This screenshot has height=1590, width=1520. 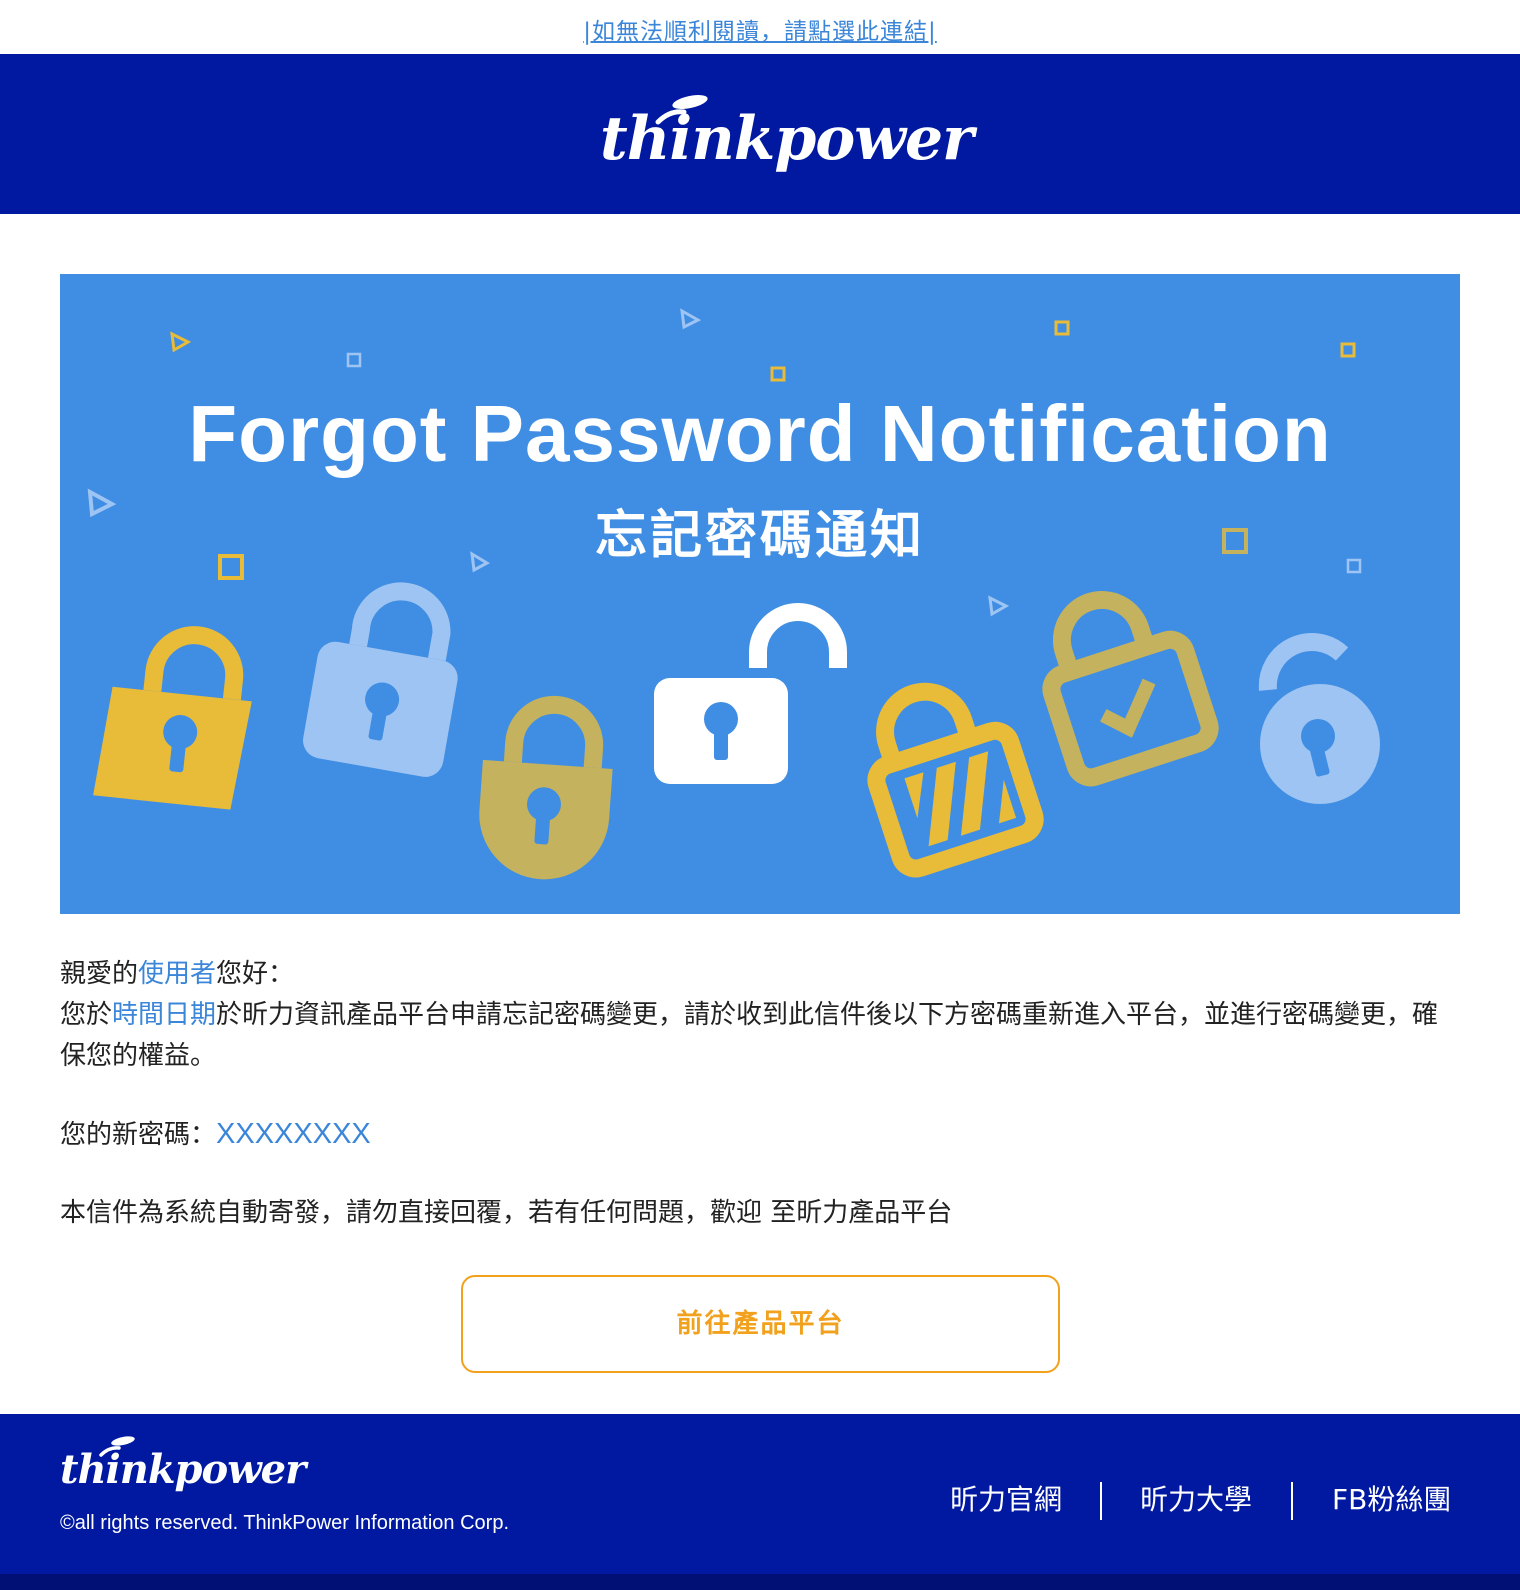 I want to click on lock-light-blue-round-icon, so click(x=1319, y=718).